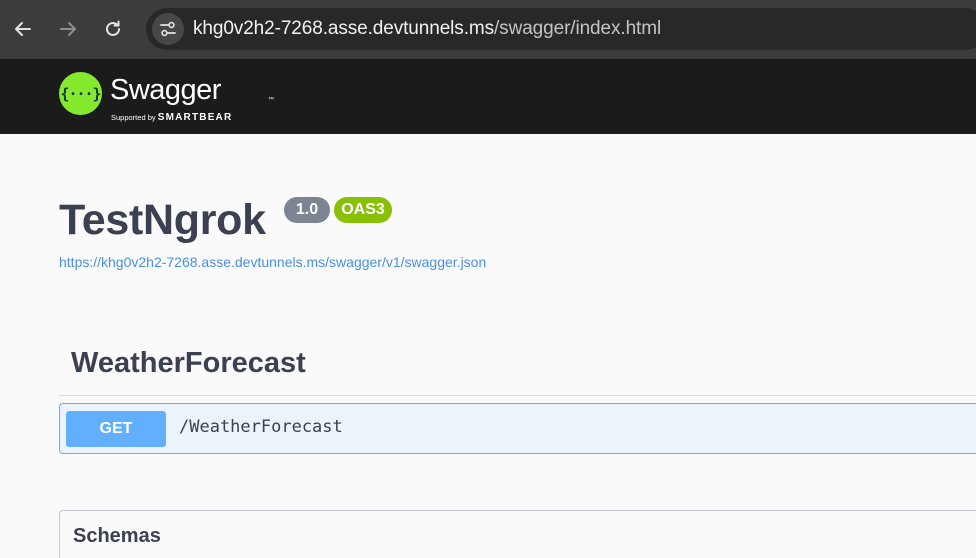 This screenshot has width=976, height=558. I want to click on operation-path: /WeatherForecast, so click(261, 427).